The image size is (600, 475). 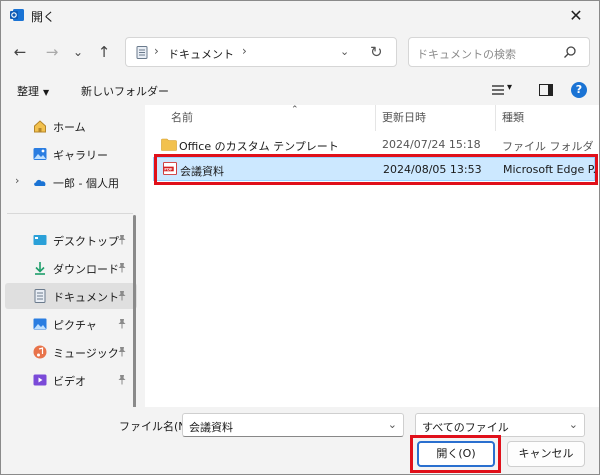 I want to click on document-icon, so click(x=142, y=52).